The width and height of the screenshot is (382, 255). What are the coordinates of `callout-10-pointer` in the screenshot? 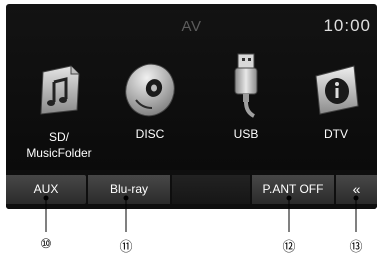 It's located at (46, 213).